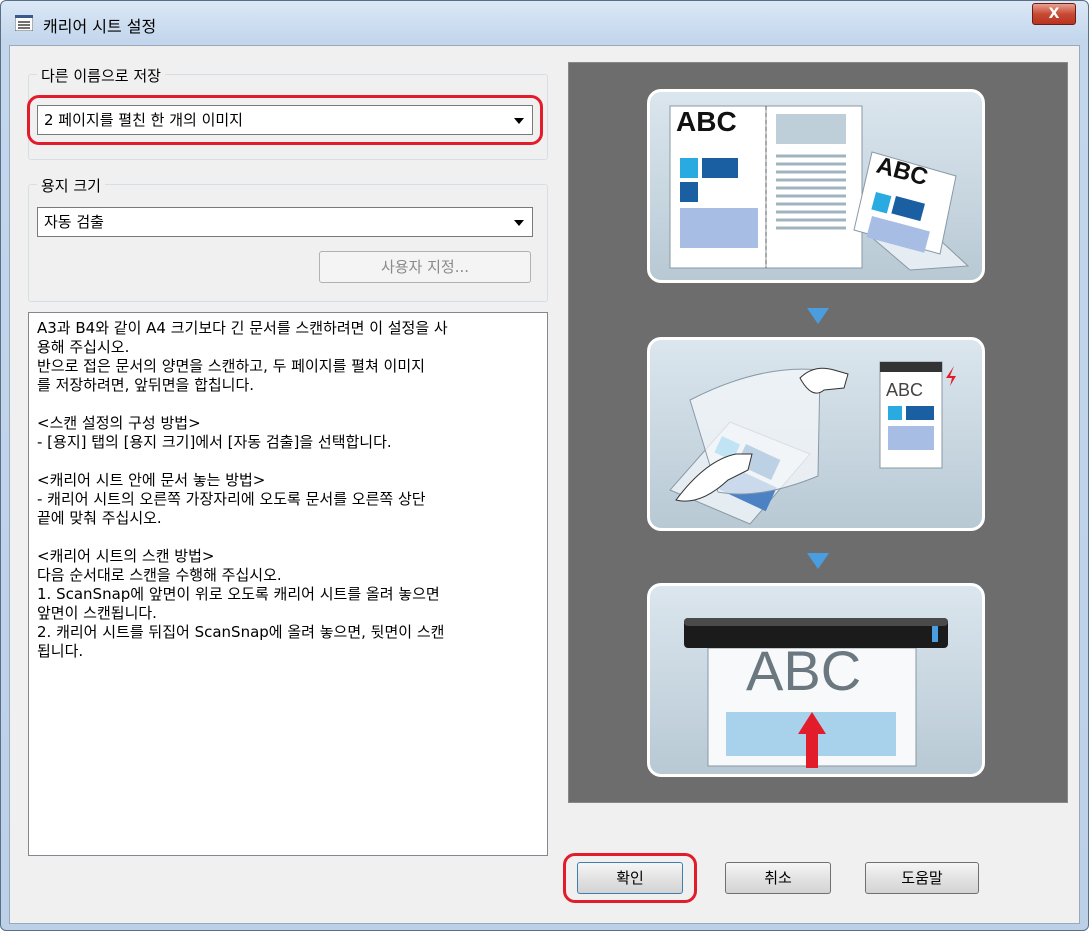  I want to click on chevron-down-icon, so click(519, 223).